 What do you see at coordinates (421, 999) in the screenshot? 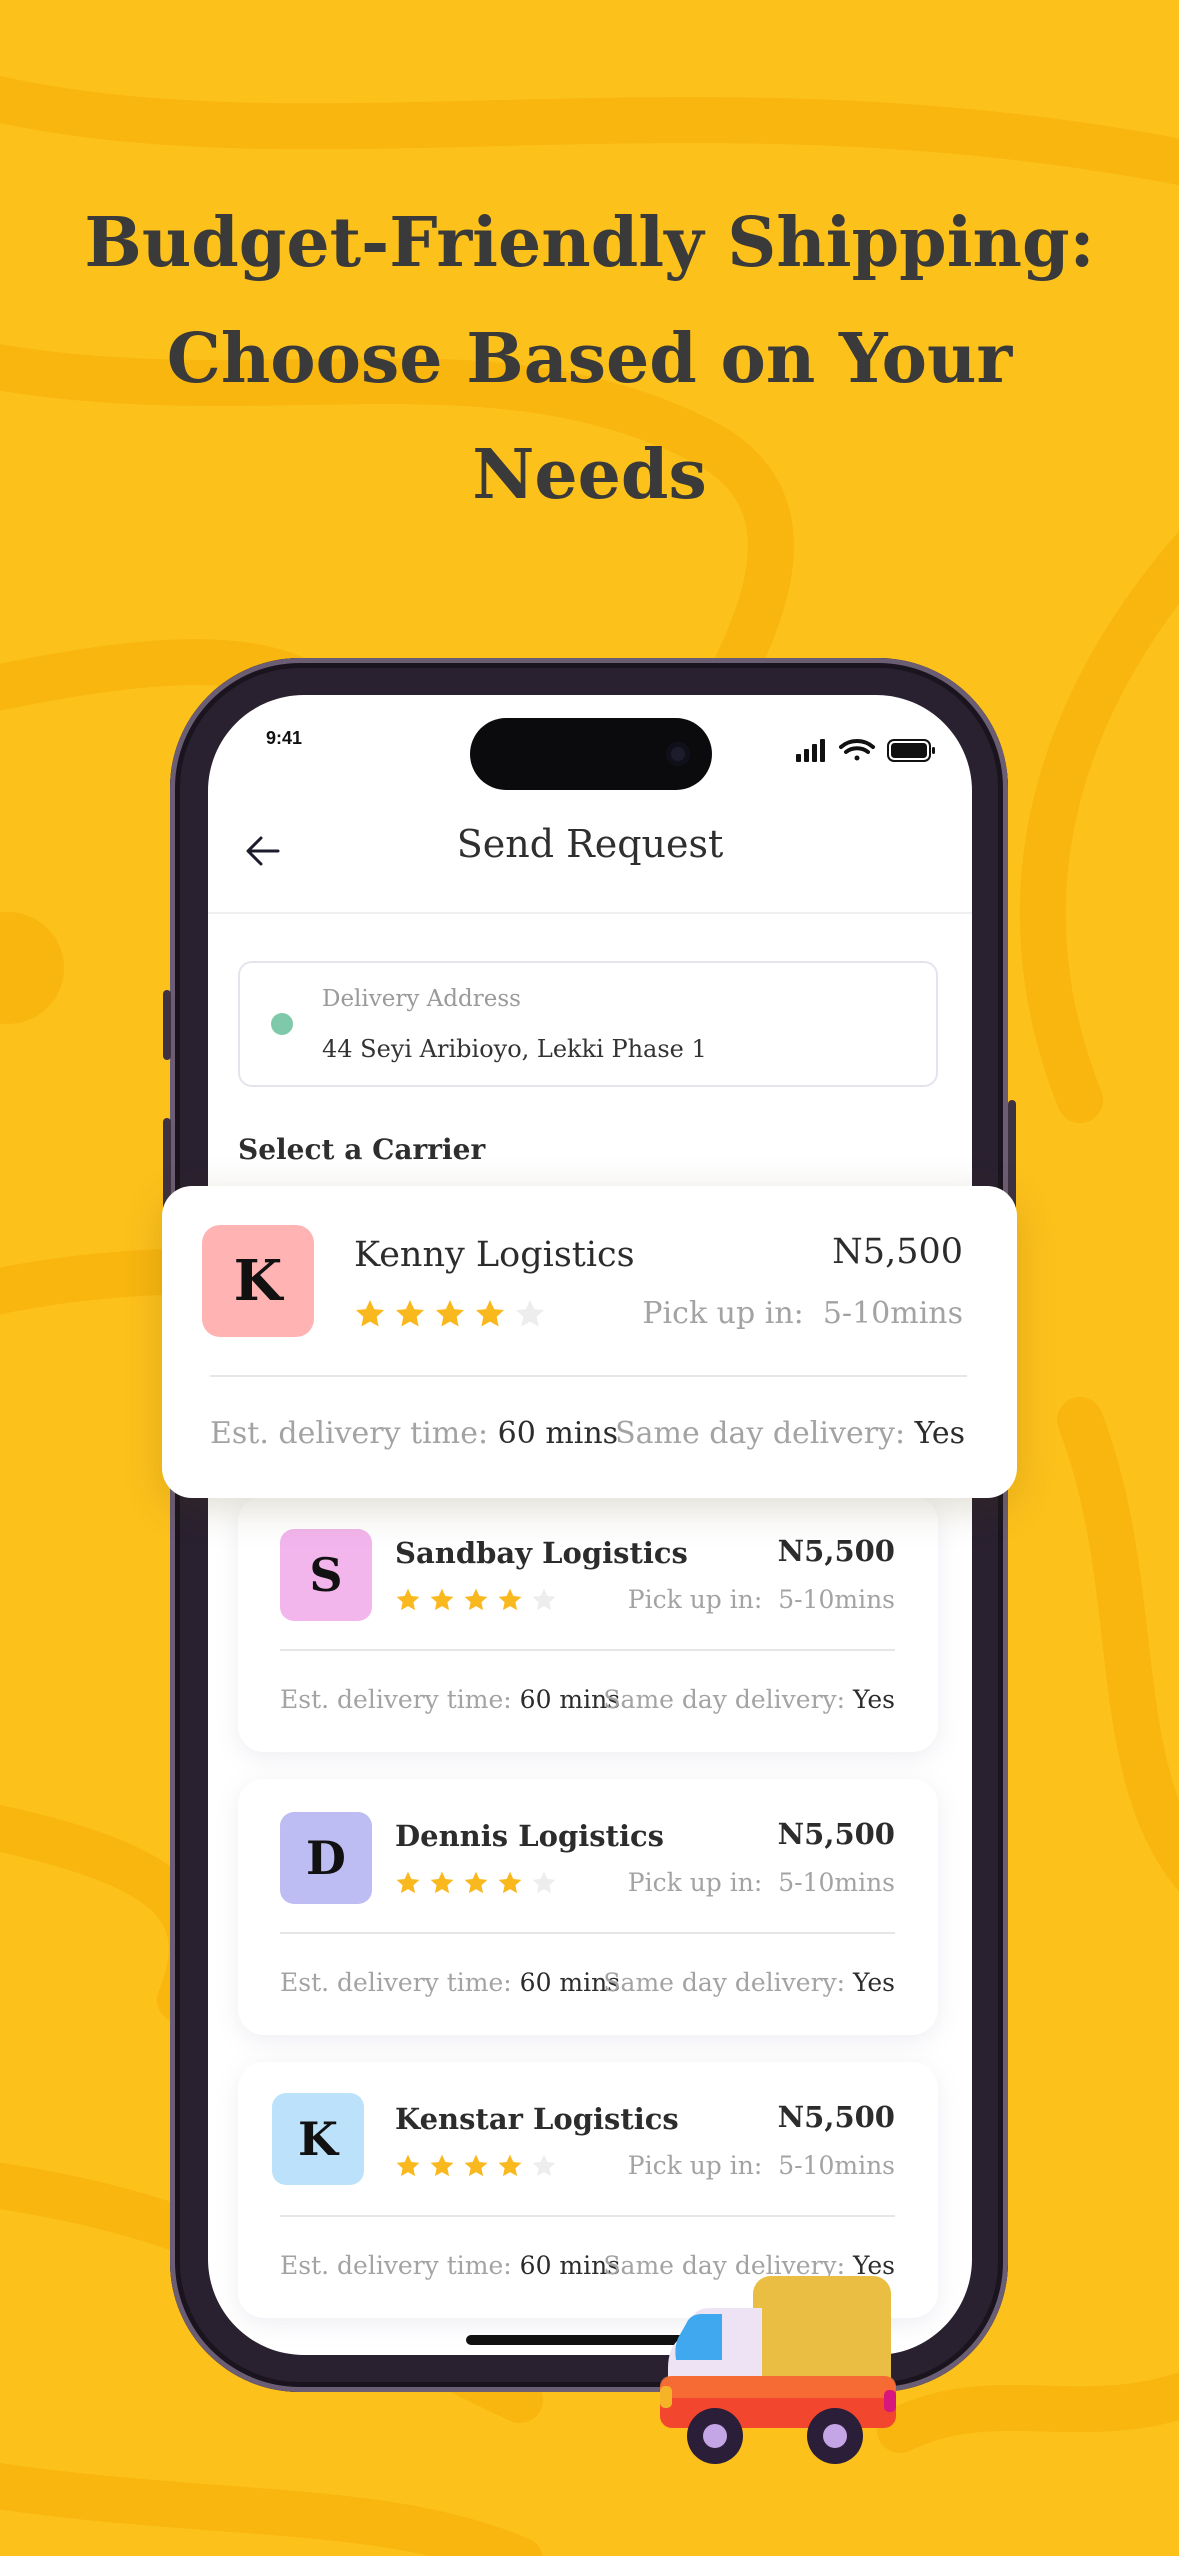
I see `delivery-address-label: Delivery Address` at bounding box center [421, 999].